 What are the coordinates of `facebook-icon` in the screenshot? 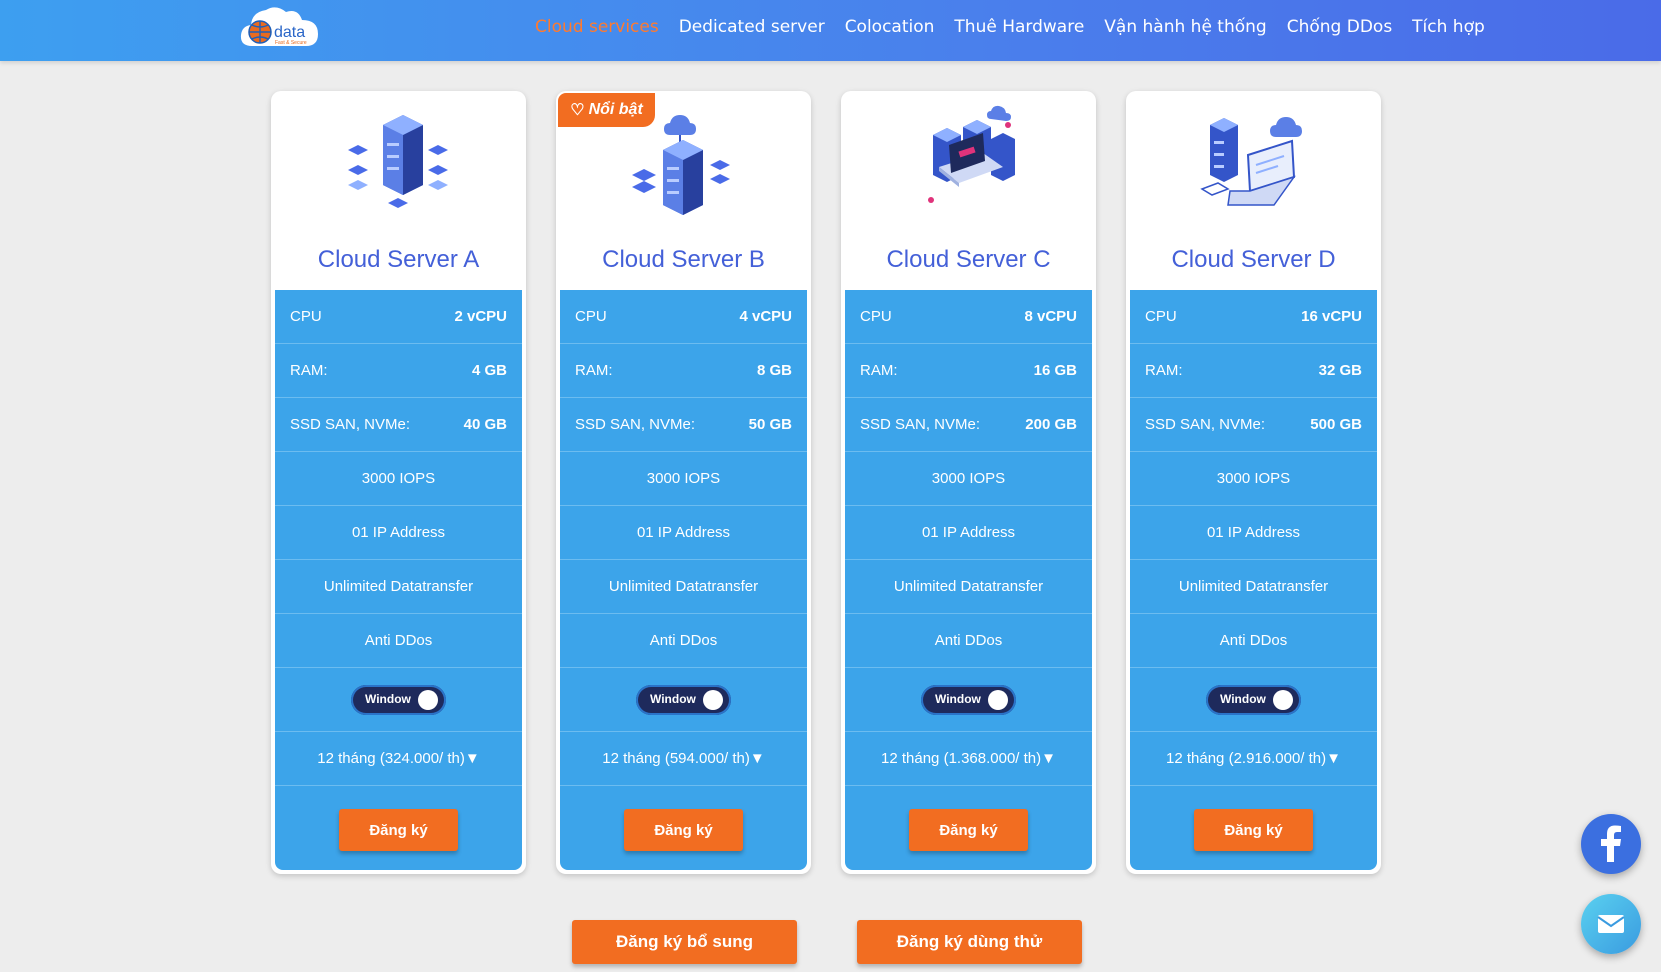 It's located at (1611, 843).